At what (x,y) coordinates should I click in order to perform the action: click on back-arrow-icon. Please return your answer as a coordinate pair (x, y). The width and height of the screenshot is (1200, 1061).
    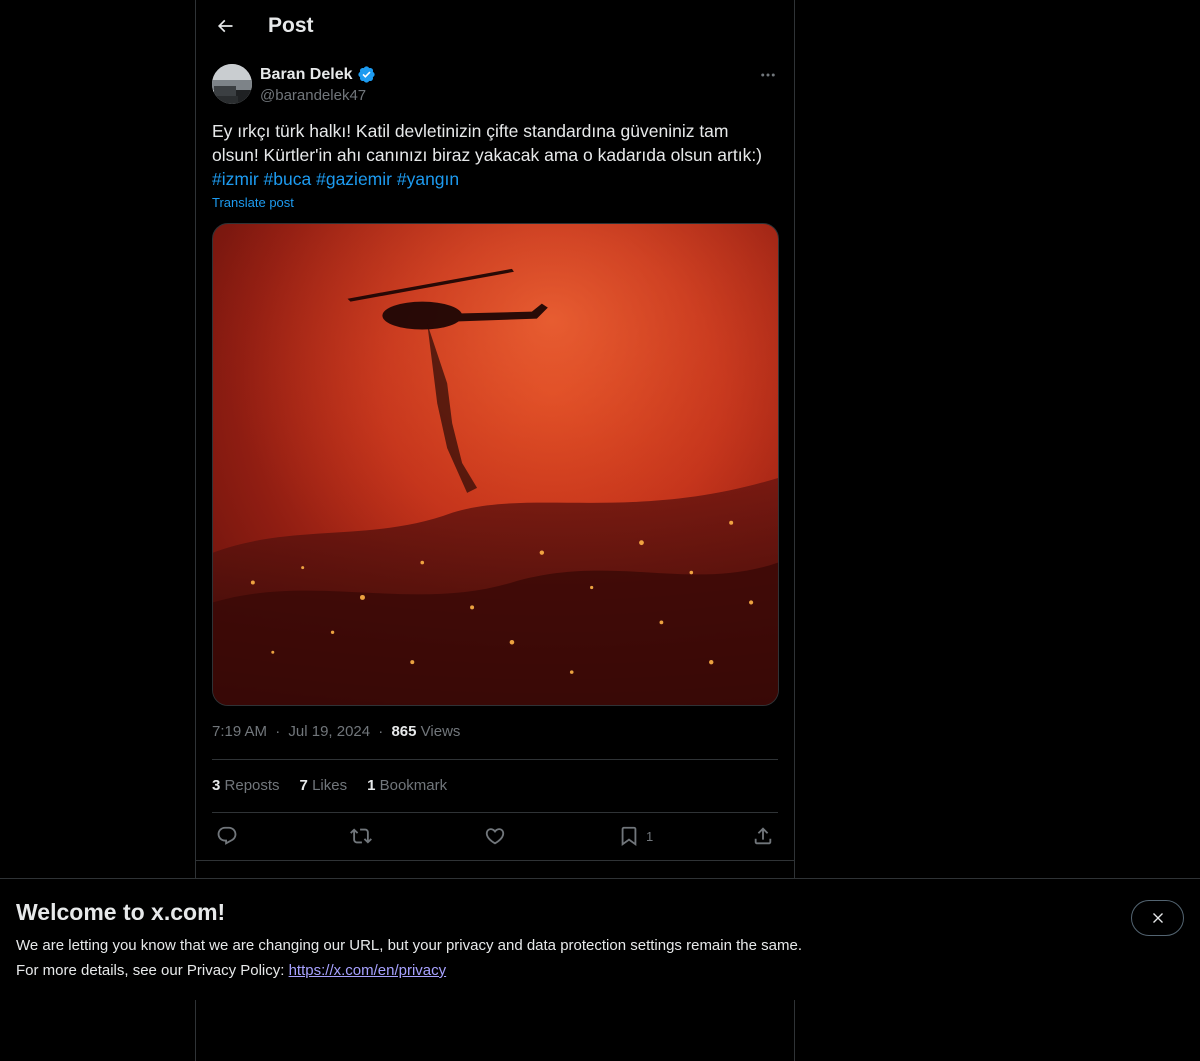
    Looking at the image, I should click on (225, 26).